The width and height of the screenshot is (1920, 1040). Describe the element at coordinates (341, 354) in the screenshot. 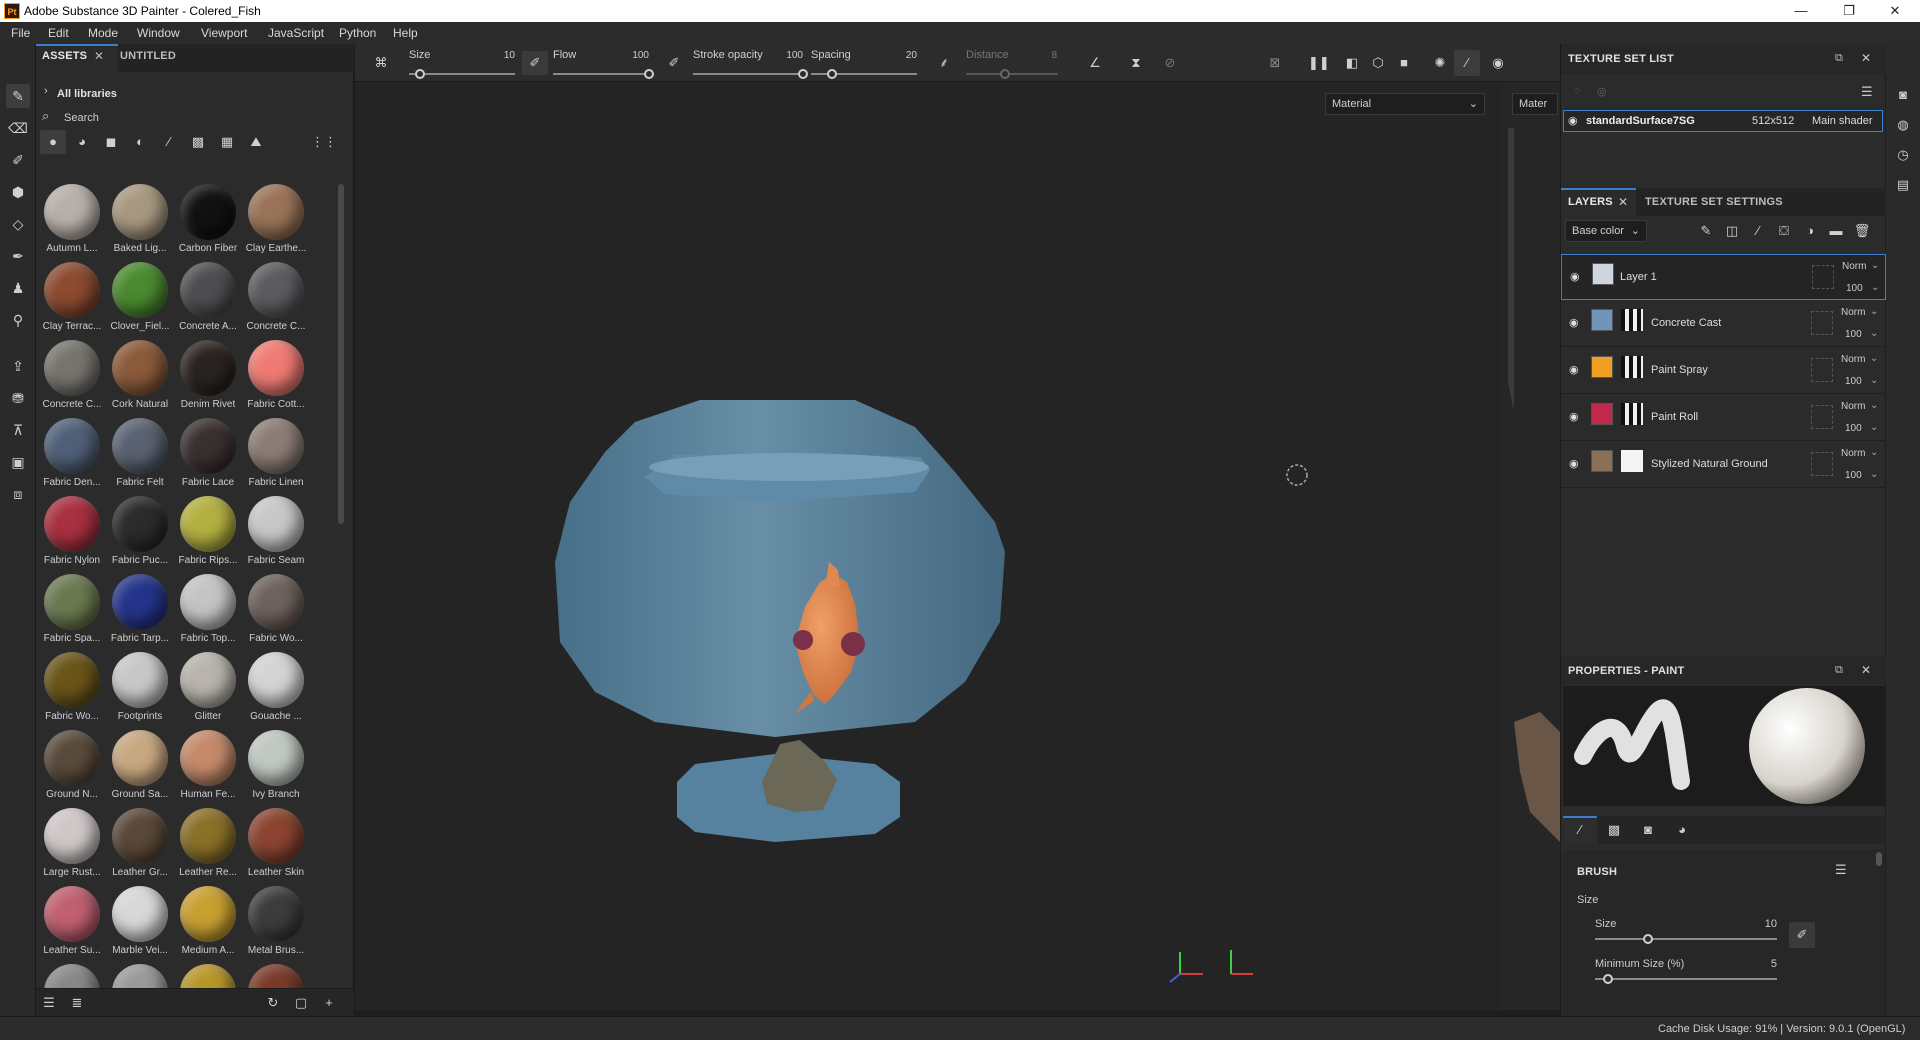

I see `assets-scrollbar` at that location.